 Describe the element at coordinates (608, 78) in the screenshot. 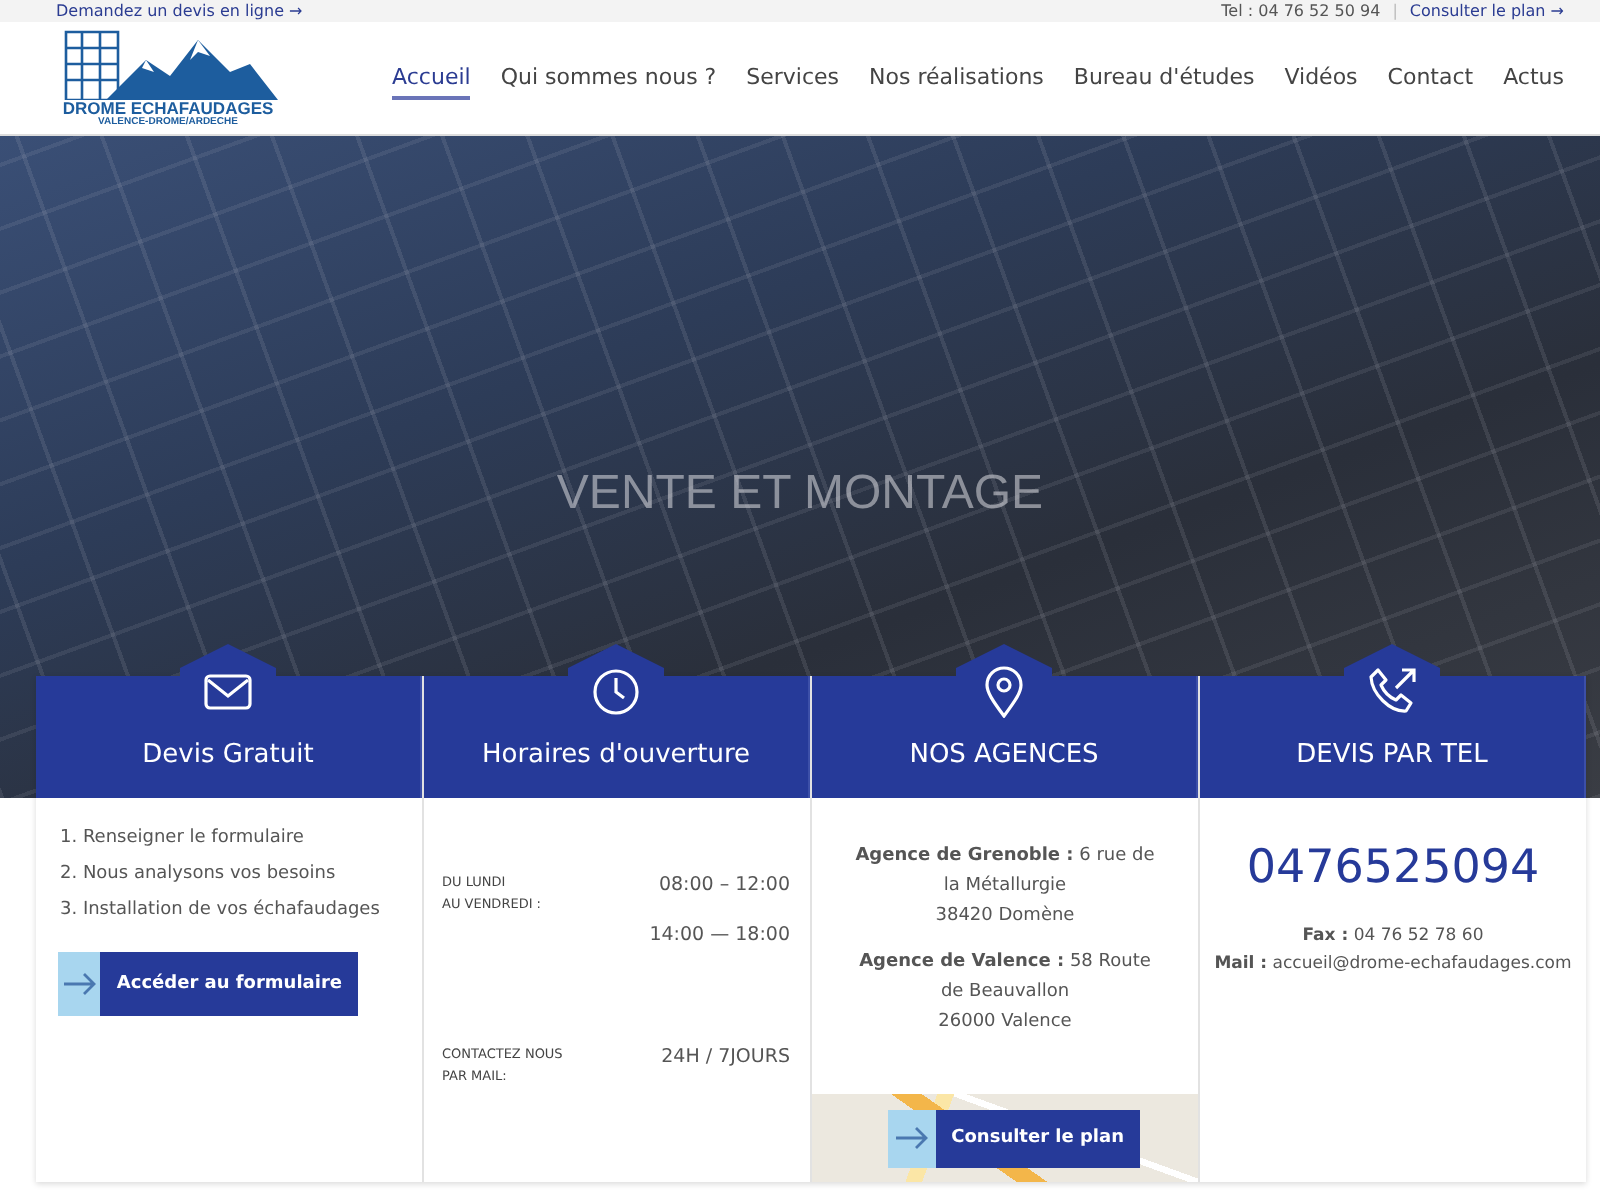

I see `nav-link: Qui sommes nous ?` at that location.